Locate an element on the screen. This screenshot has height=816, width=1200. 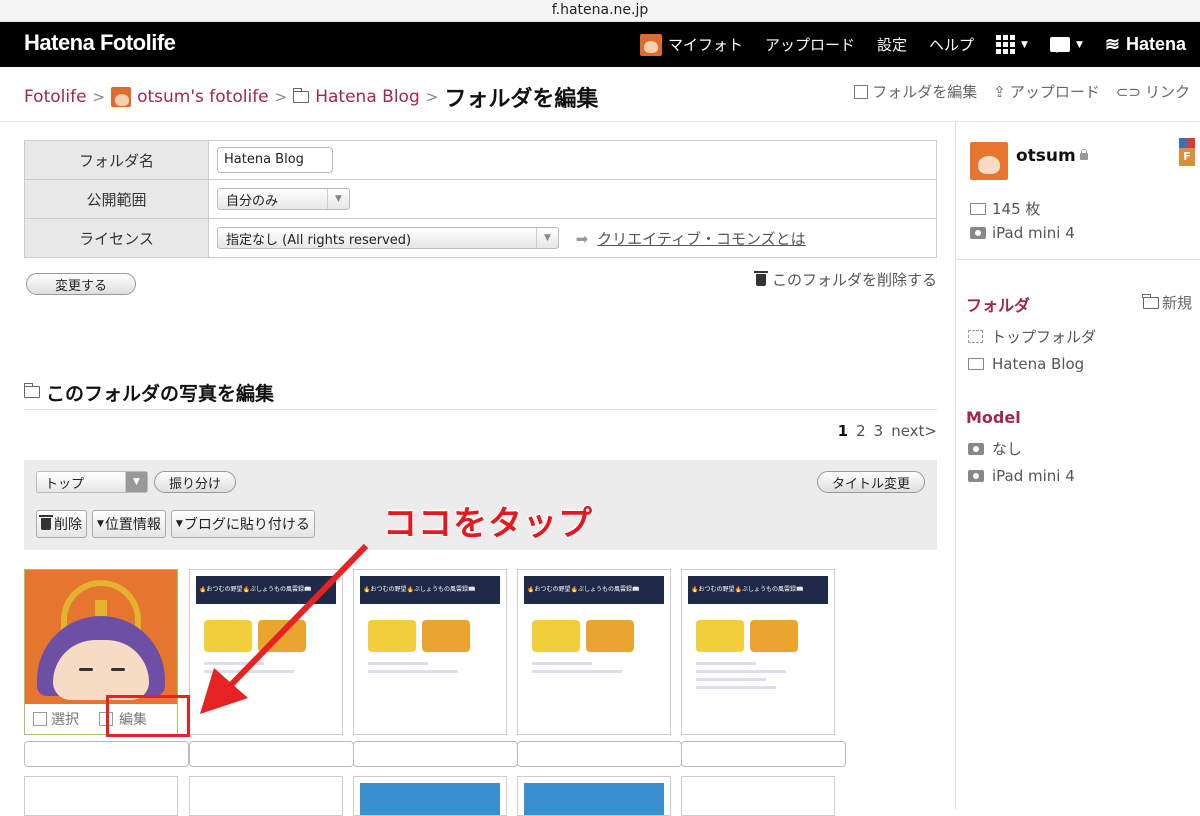
trash-icon is located at coordinates (46, 522).